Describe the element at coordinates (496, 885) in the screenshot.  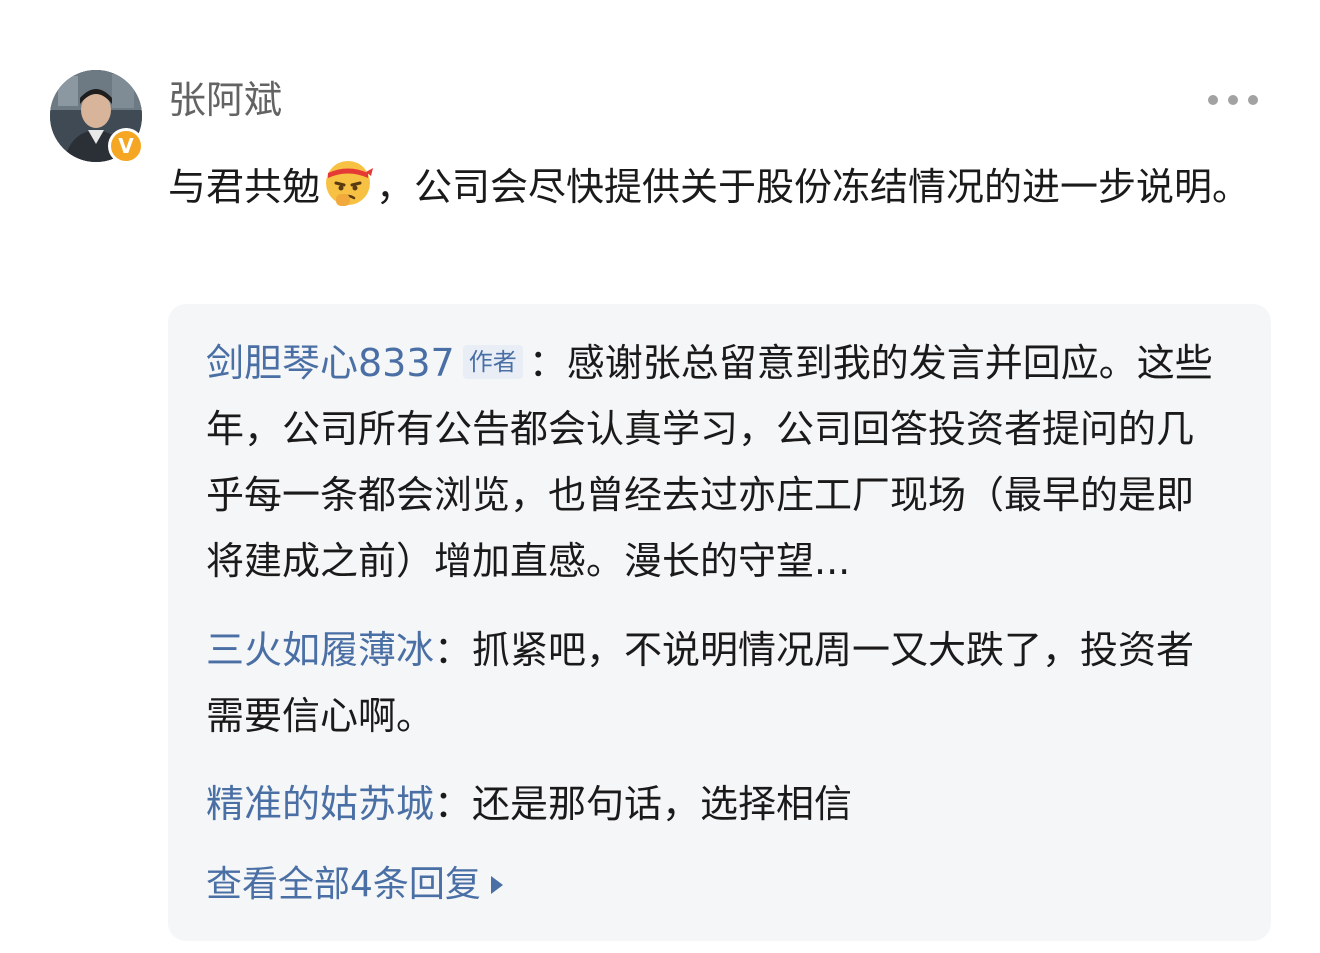
I see `caret-right-icon` at that location.